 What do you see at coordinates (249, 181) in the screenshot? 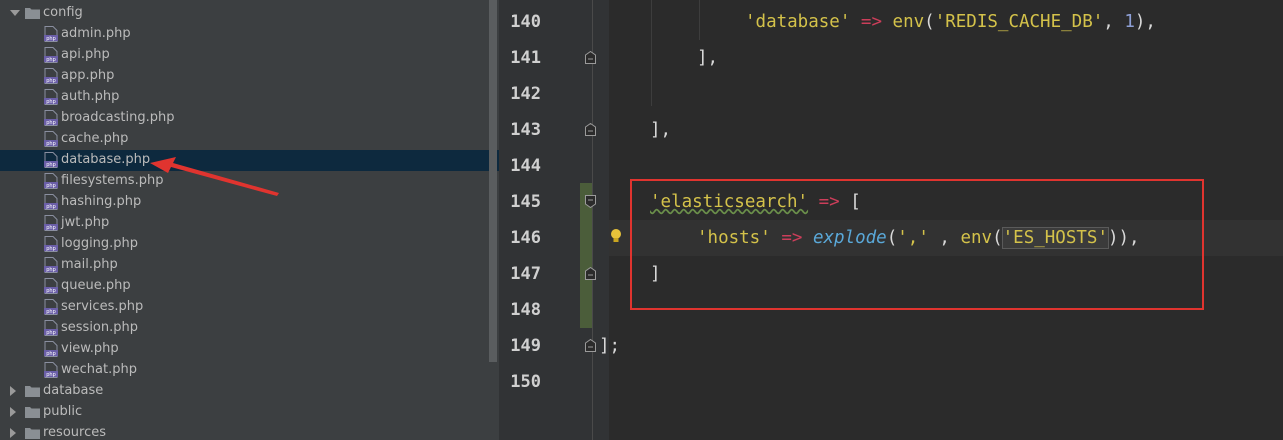
I see `tree-file-item: php filesystems.php` at bounding box center [249, 181].